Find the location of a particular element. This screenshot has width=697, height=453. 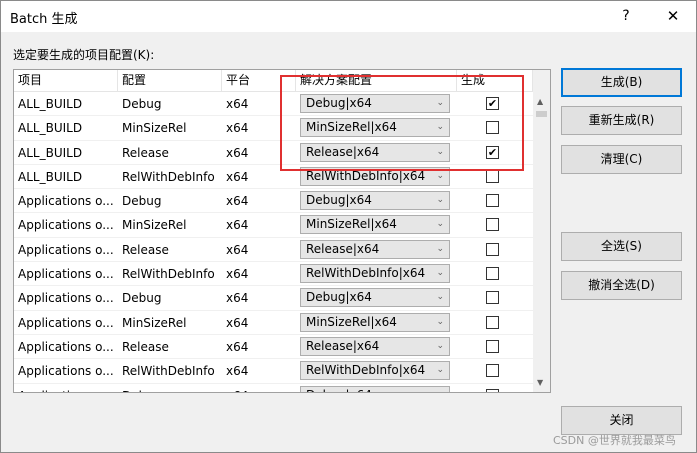

table-row: ALL_BUILD Debug x64 Debug|x64 ⌄ ✔ is located at coordinates (273, 104).